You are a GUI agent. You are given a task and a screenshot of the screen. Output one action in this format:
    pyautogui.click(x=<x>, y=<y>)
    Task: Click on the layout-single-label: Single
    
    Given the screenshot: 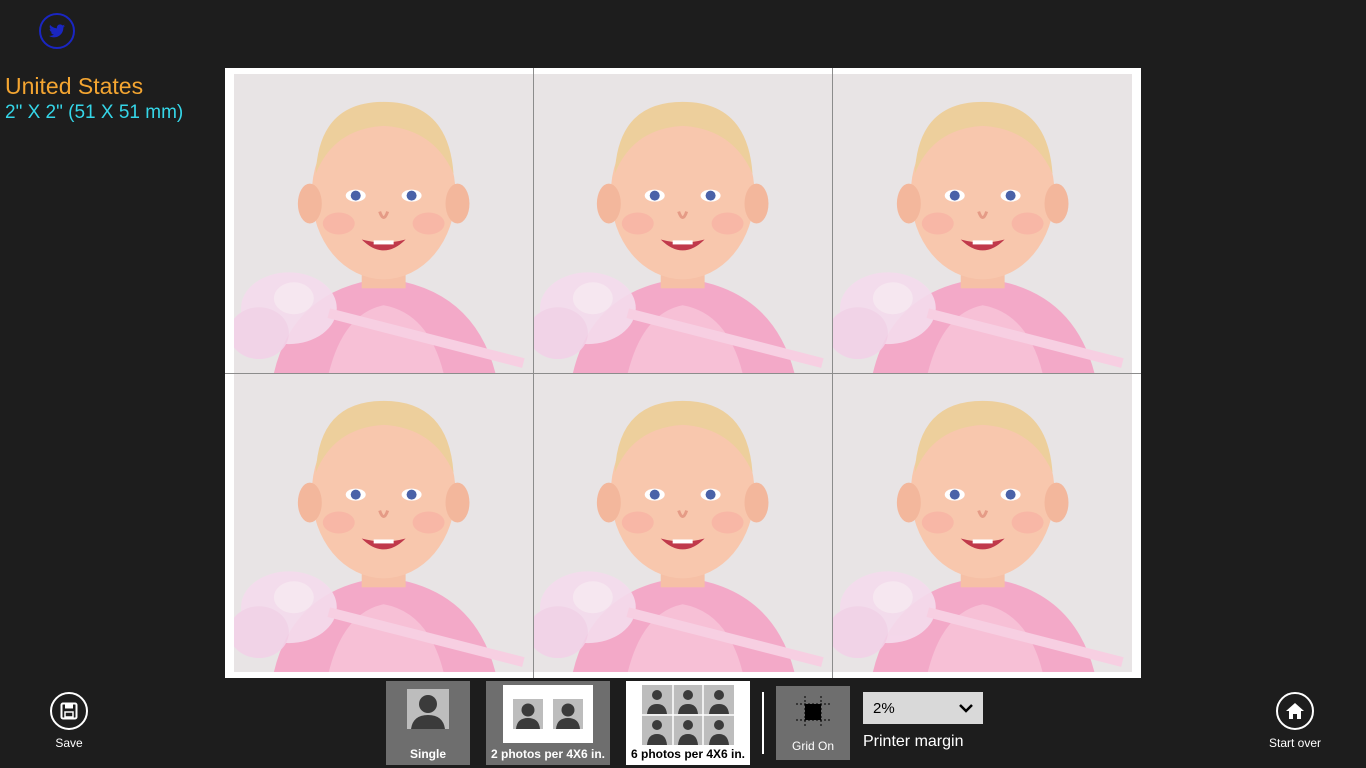 What is the action you would take?
    pyautogui.click(x=427, y=754)
    